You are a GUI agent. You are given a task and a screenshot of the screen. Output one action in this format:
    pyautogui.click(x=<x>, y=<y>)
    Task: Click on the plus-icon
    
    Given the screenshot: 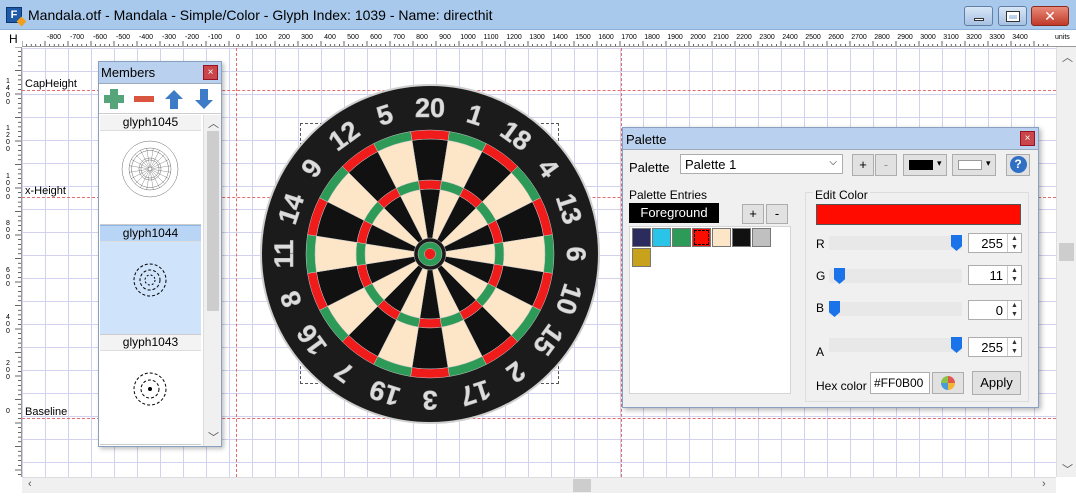 What is the action you would take?
    pyautogui.click(x=114, y=99)
    